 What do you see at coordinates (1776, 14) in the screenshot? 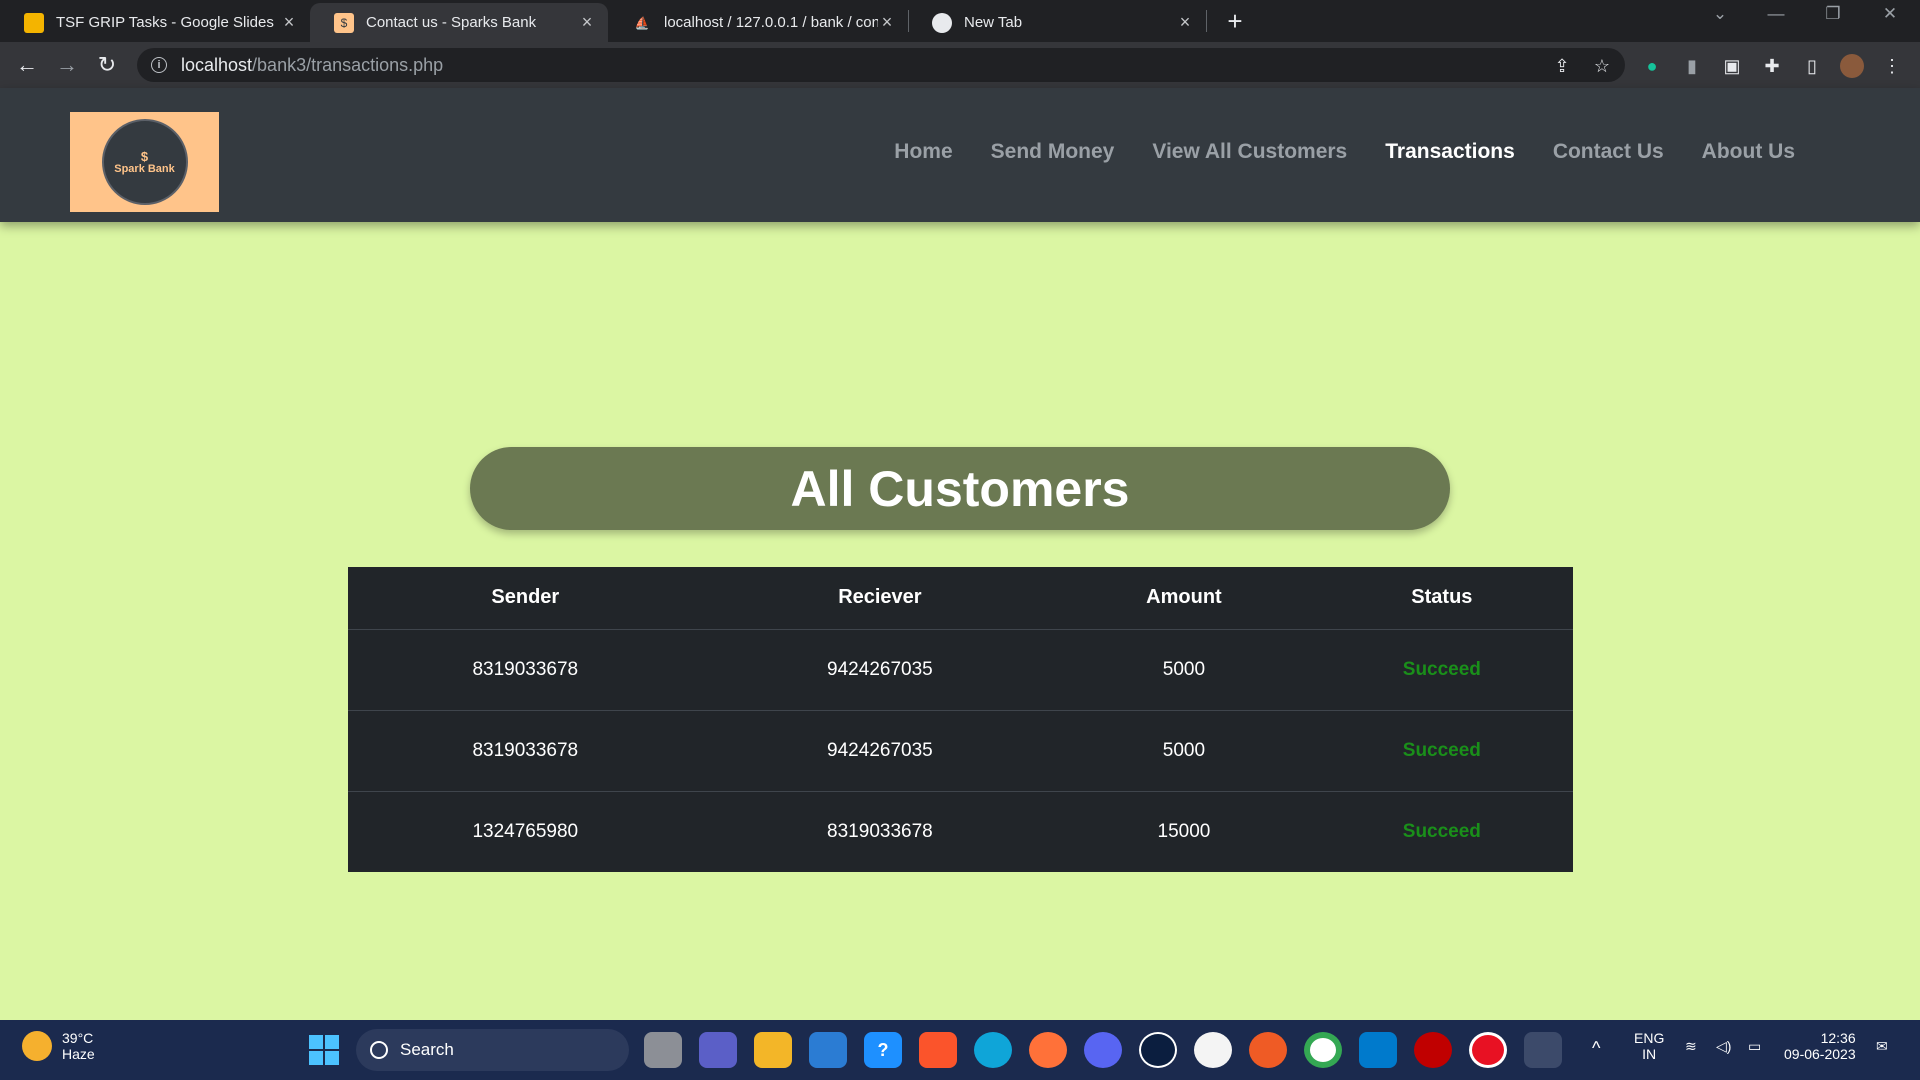
I see `minimize-icon: —` at bounding box center [1776, 14].